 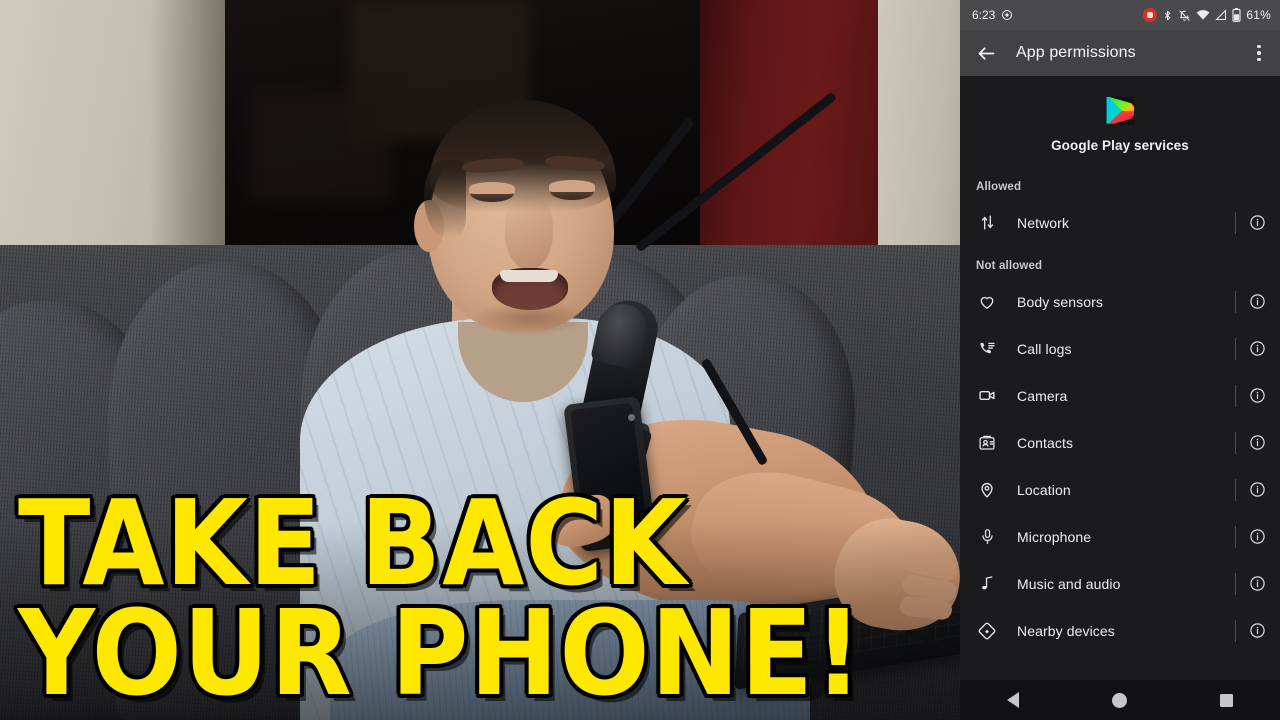 What do you see at coordinates (1120, 630) in the screenshot?
I see `permission-row-nearby-devices: Nearby devices` at bounding box center [1120, 630].